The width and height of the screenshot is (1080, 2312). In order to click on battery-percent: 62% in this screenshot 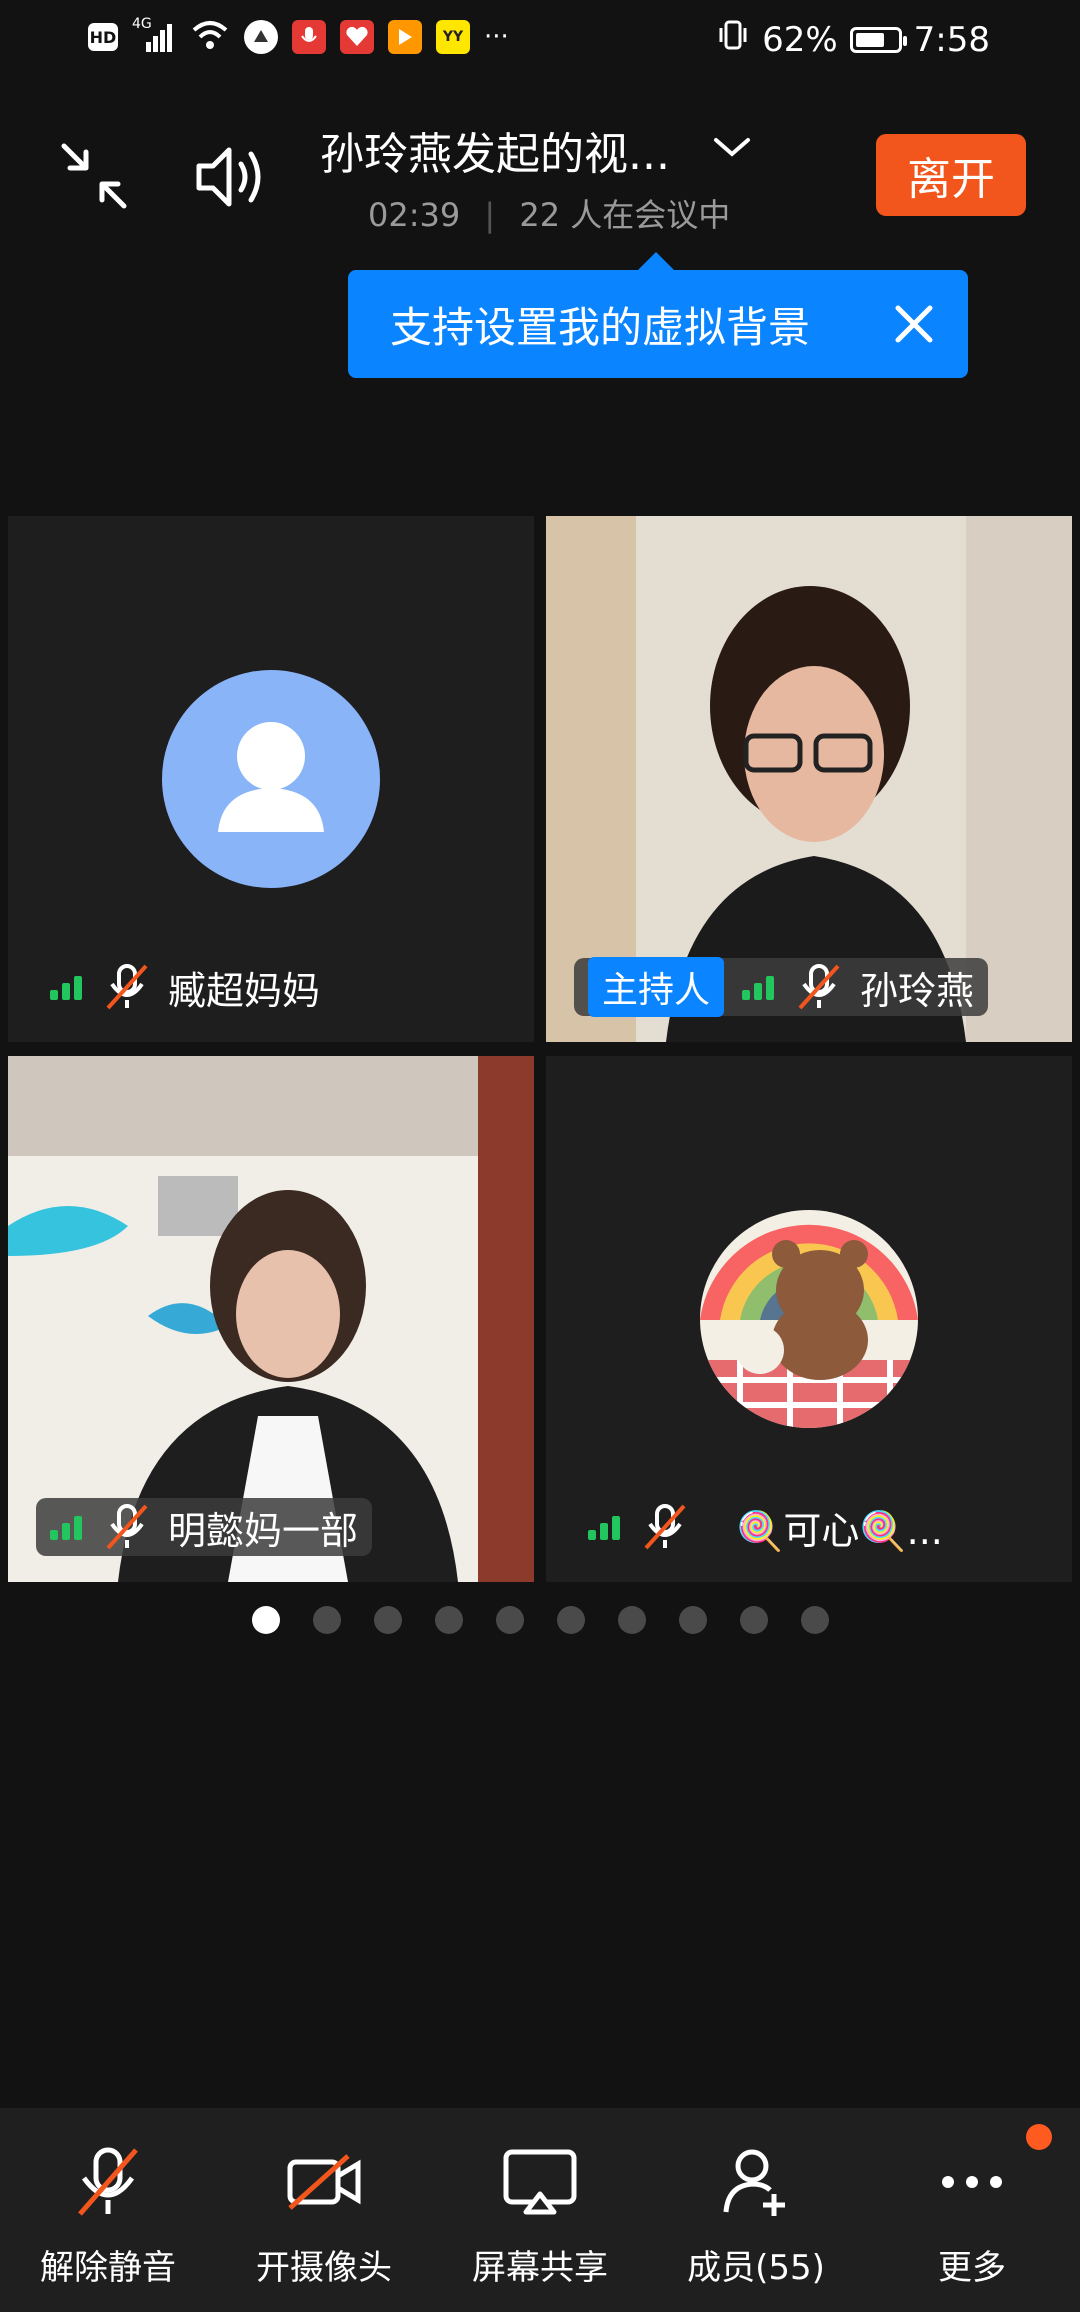, I will do `click(800, 39)`.